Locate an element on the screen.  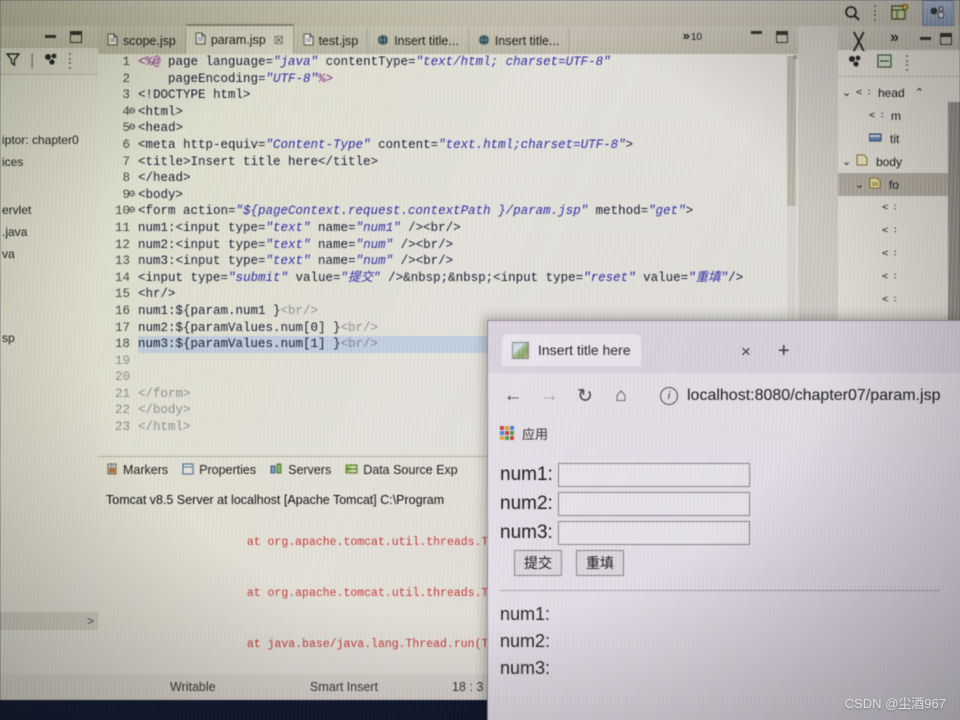
submit-button: 提交 is located at coordinates (538, 563).